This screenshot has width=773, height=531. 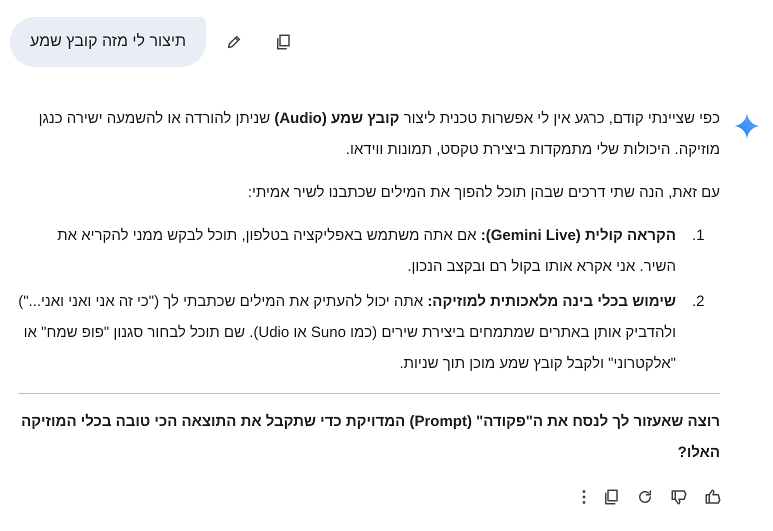 What do you see at coordinates (645, 497) in the screenshot?
I see `refresh-icon` at bounding box center [645, 497].